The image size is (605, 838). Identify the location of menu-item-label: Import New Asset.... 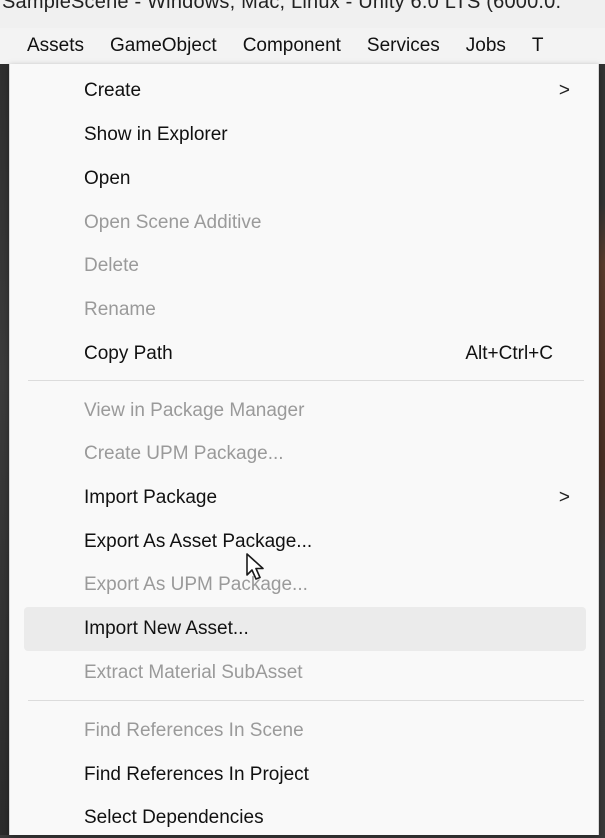
(166, 628).